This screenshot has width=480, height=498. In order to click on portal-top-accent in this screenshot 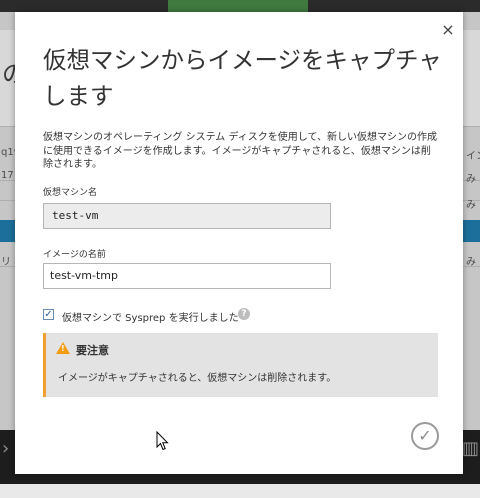, I will do `click(238, 6)`.